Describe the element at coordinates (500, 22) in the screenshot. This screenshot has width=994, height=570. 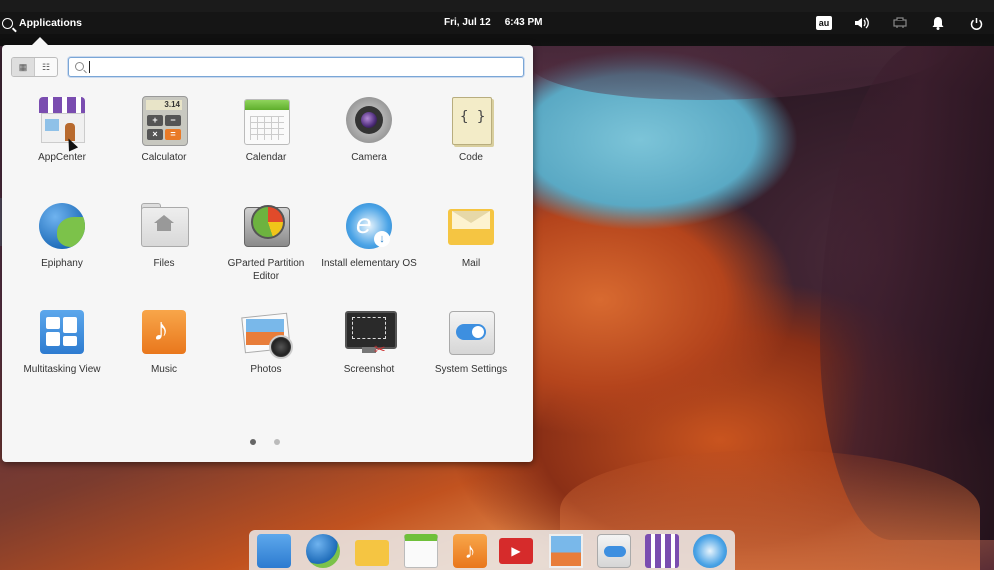
I see `datetime-indicator: Fri, Jul 12 6:43 PM` at that location.